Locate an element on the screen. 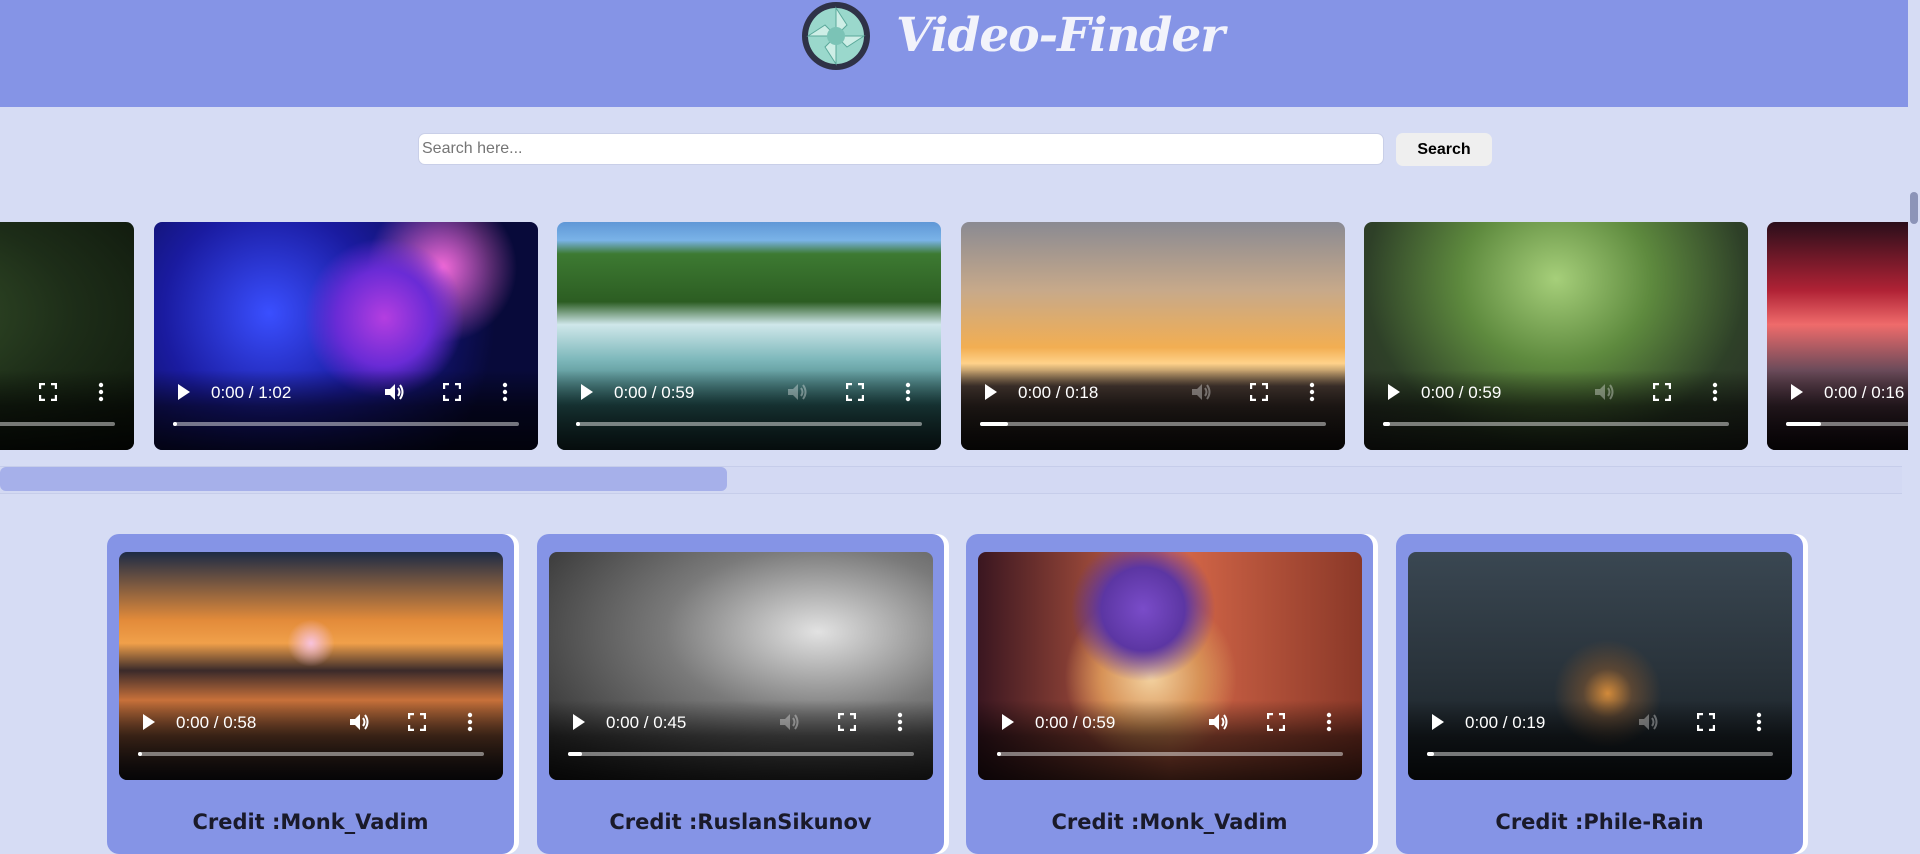 The height and width of the screenshot is (854, 1920). site-header: Video-Finder is located at coordinates (954, 53).